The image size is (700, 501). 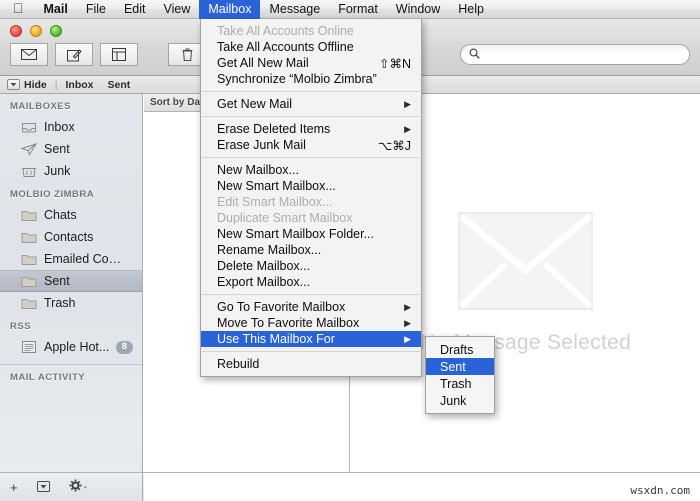 I want to click on search-field, so click(x=575, y=54).